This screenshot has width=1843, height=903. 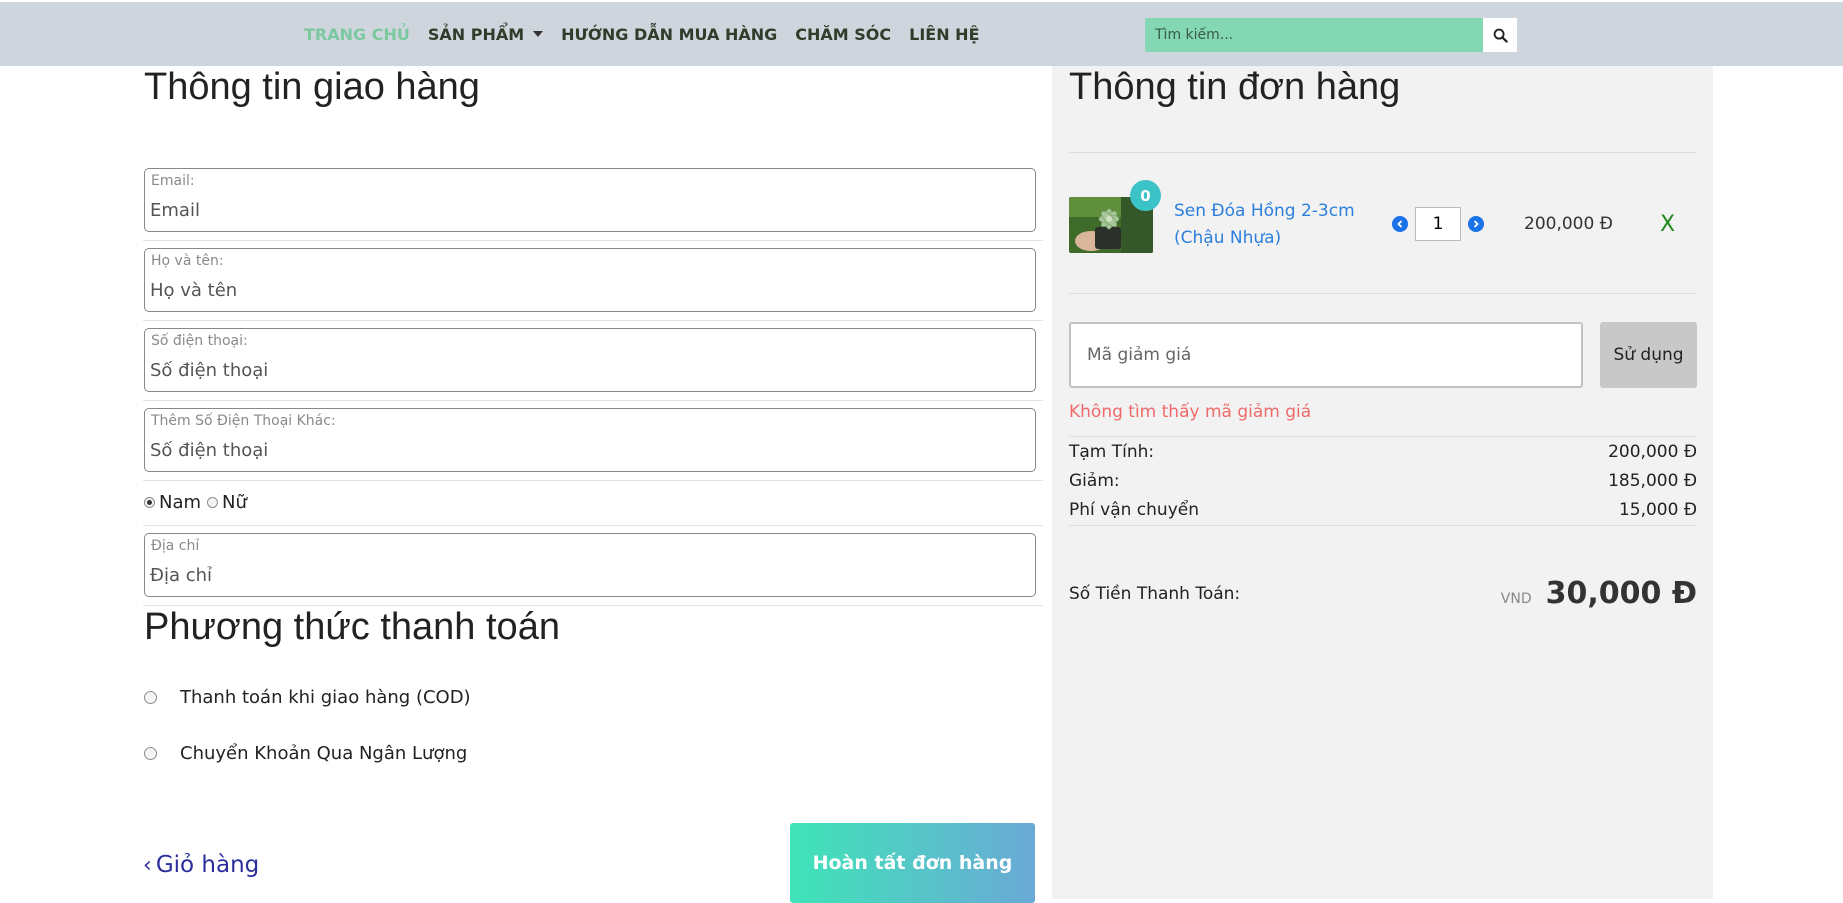 What do you see at coordinates (324, 753) in the screenshot?
I see `payment-bank-label: Chuyển Khoản Qua Ngân Lượng` at bounding box center [324, 753].